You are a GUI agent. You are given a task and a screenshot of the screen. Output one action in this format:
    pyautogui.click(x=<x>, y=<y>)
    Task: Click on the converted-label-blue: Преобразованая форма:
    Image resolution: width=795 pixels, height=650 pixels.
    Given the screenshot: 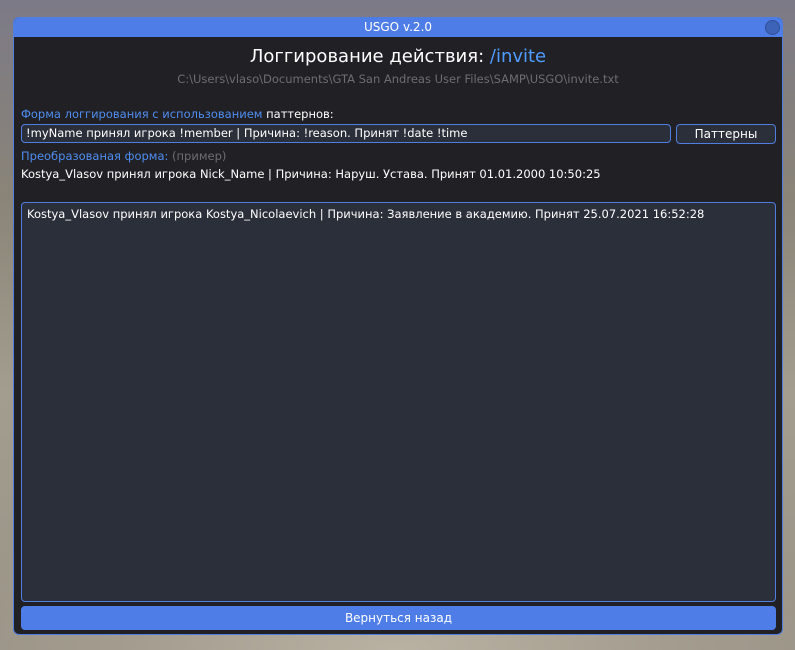 What is the action you would take?
    pyautogui.click(x=95, y=156)
    